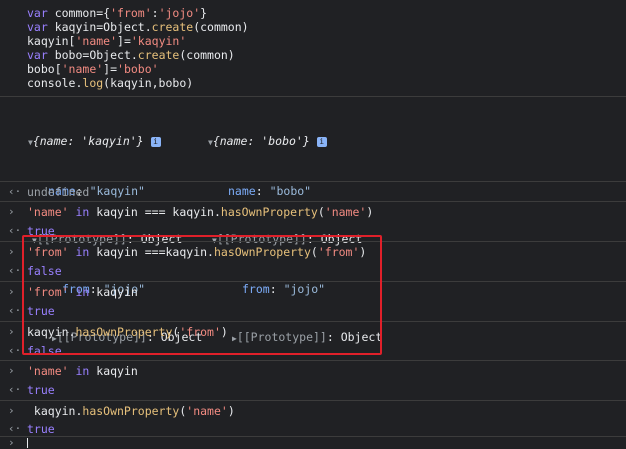 The height and width of the screenshot is (449, 626). Describe the element at coordinates (110, 83) in the screenshot. I see `source-line-6: console.log(kaqyin,bobo)` at that location.